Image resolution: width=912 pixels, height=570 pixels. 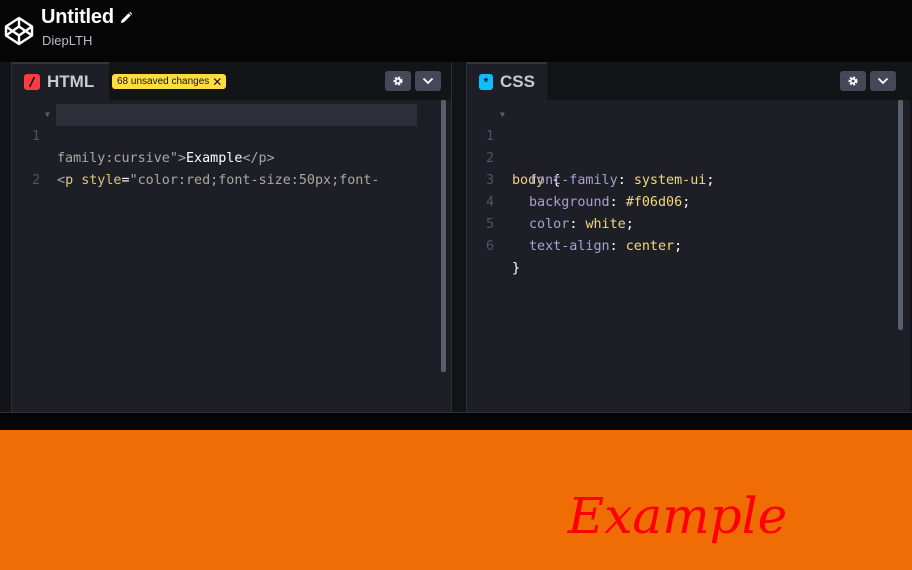 What do you see at coordinates (459, 237) in the screenshot?
I see `pane-resize-handle` at bounding box center [459, 237].